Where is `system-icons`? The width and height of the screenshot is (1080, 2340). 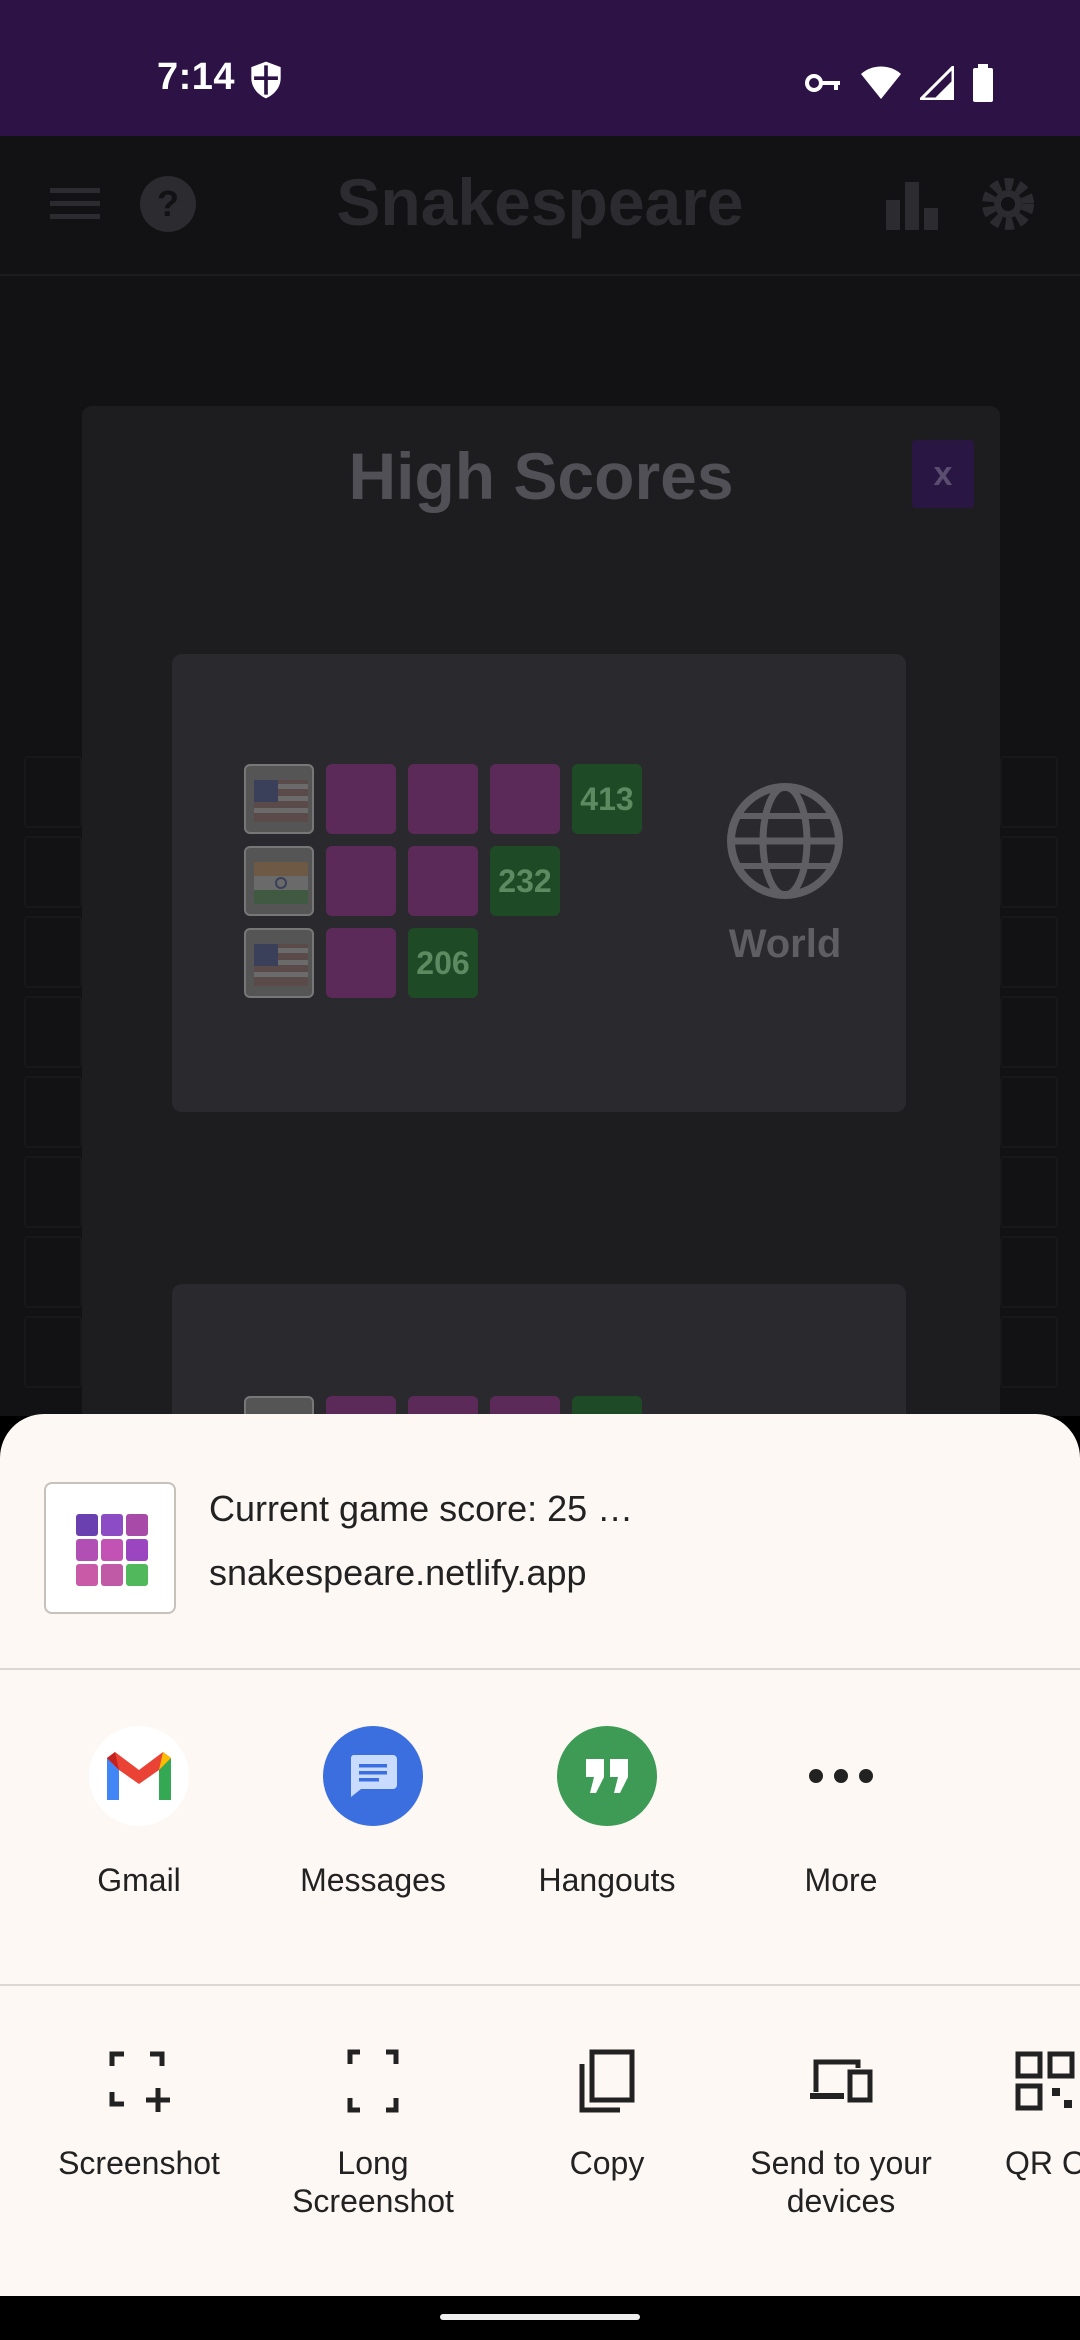
system-icons is located at coordinates (899, 83).